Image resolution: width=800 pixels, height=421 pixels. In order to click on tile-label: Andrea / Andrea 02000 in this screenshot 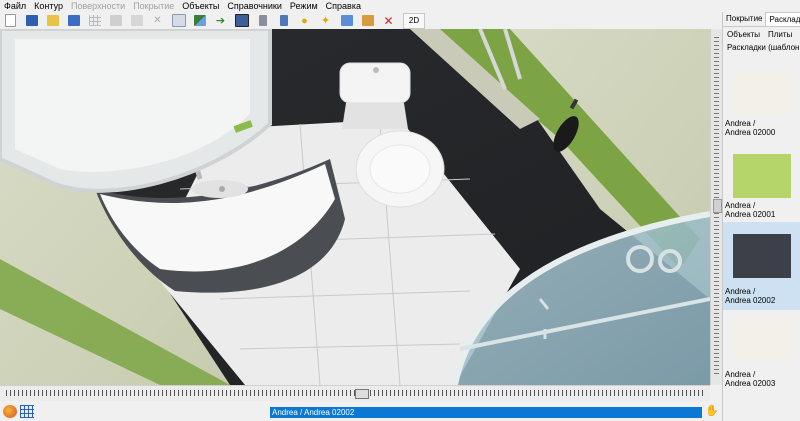, I will do `click(750, 128)`.